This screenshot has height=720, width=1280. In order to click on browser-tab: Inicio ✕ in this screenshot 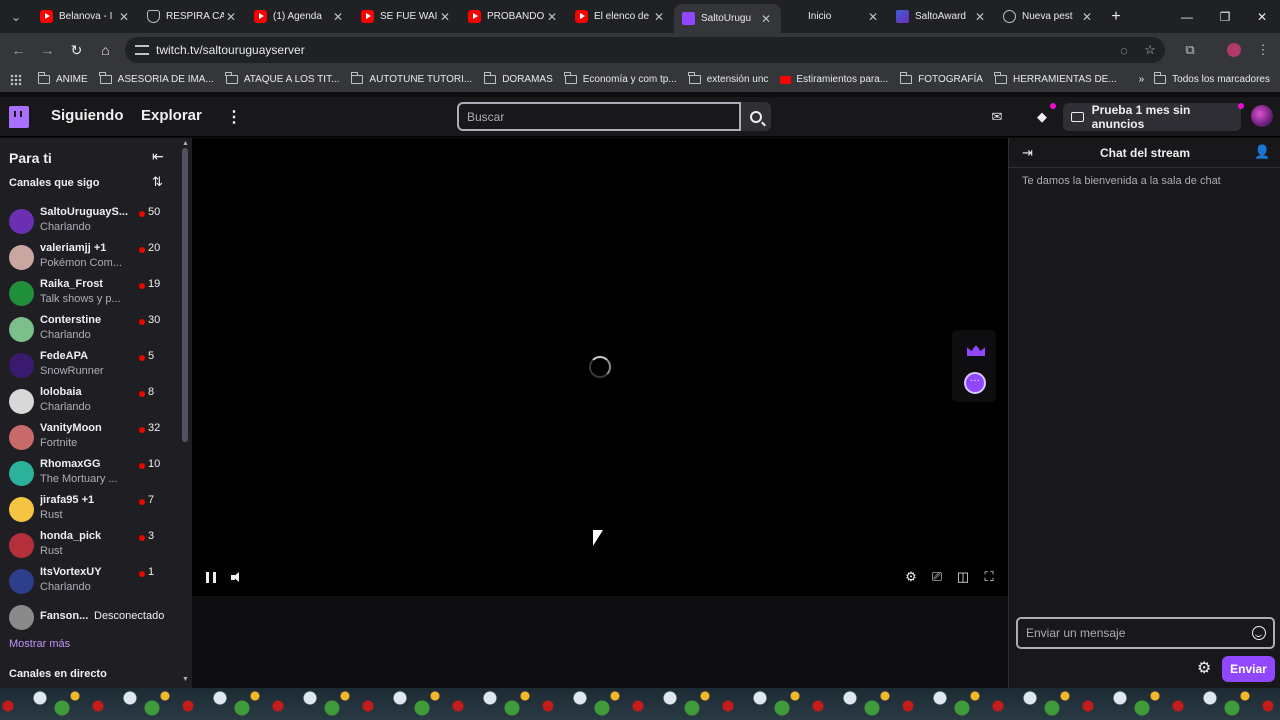, I will do `click(834, 16)`.